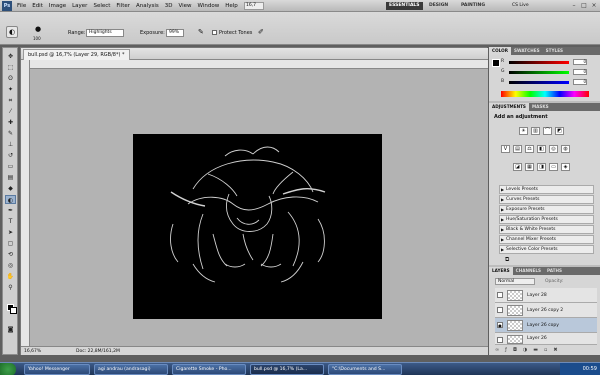 The height and width of the screenshot is (375, 600). What do you see at coordinates (10, 177) in the screenshot?
I see `gradient-tool-icon: ▤` at bounding box center [10, 177].